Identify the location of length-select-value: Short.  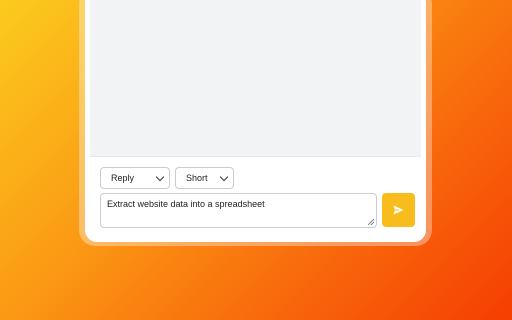
(197, 178).